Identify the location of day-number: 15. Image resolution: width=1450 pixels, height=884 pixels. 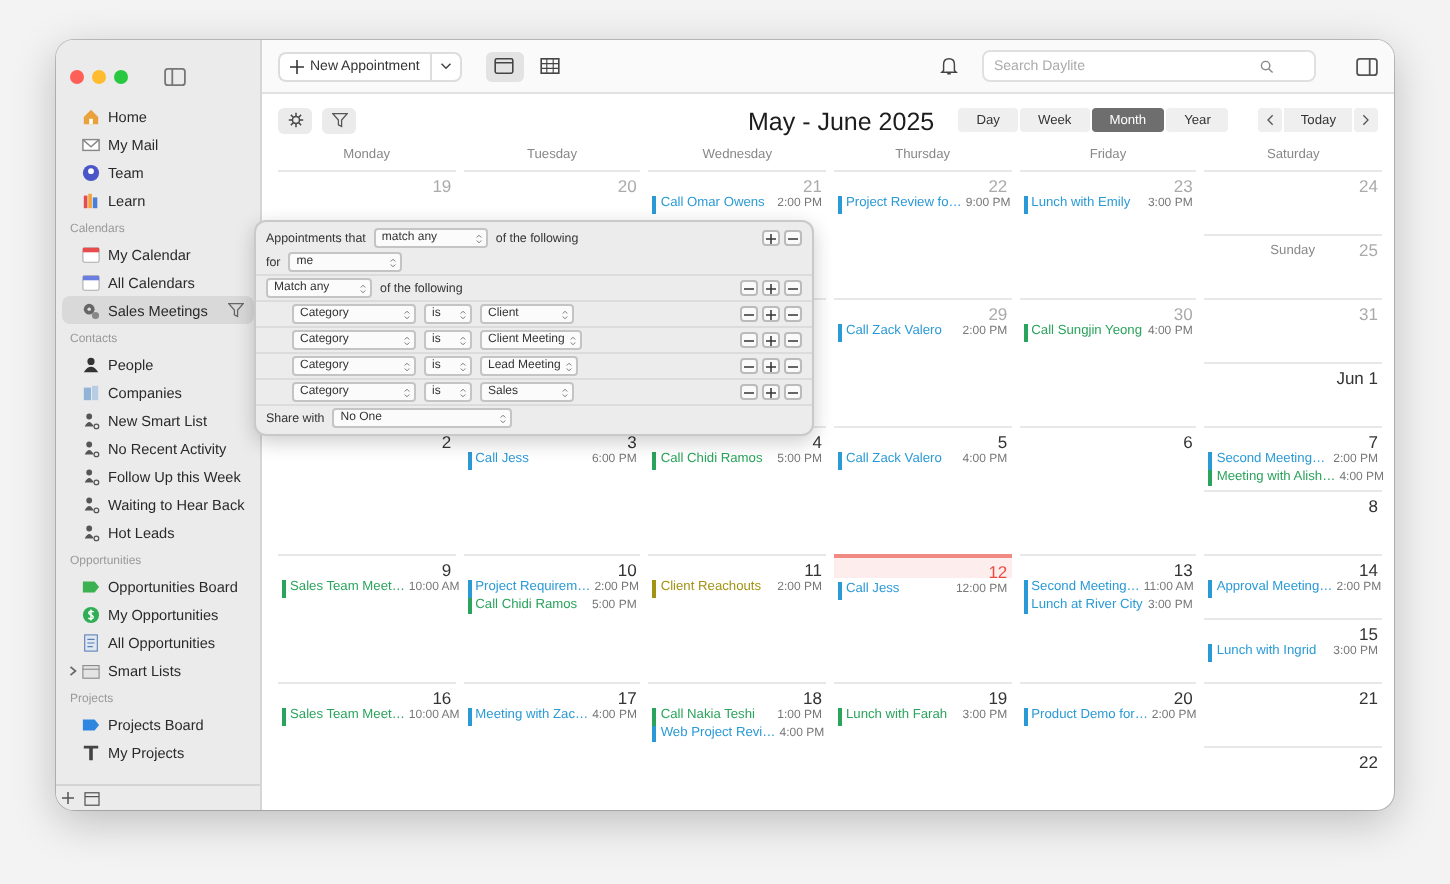
(1368, 634).